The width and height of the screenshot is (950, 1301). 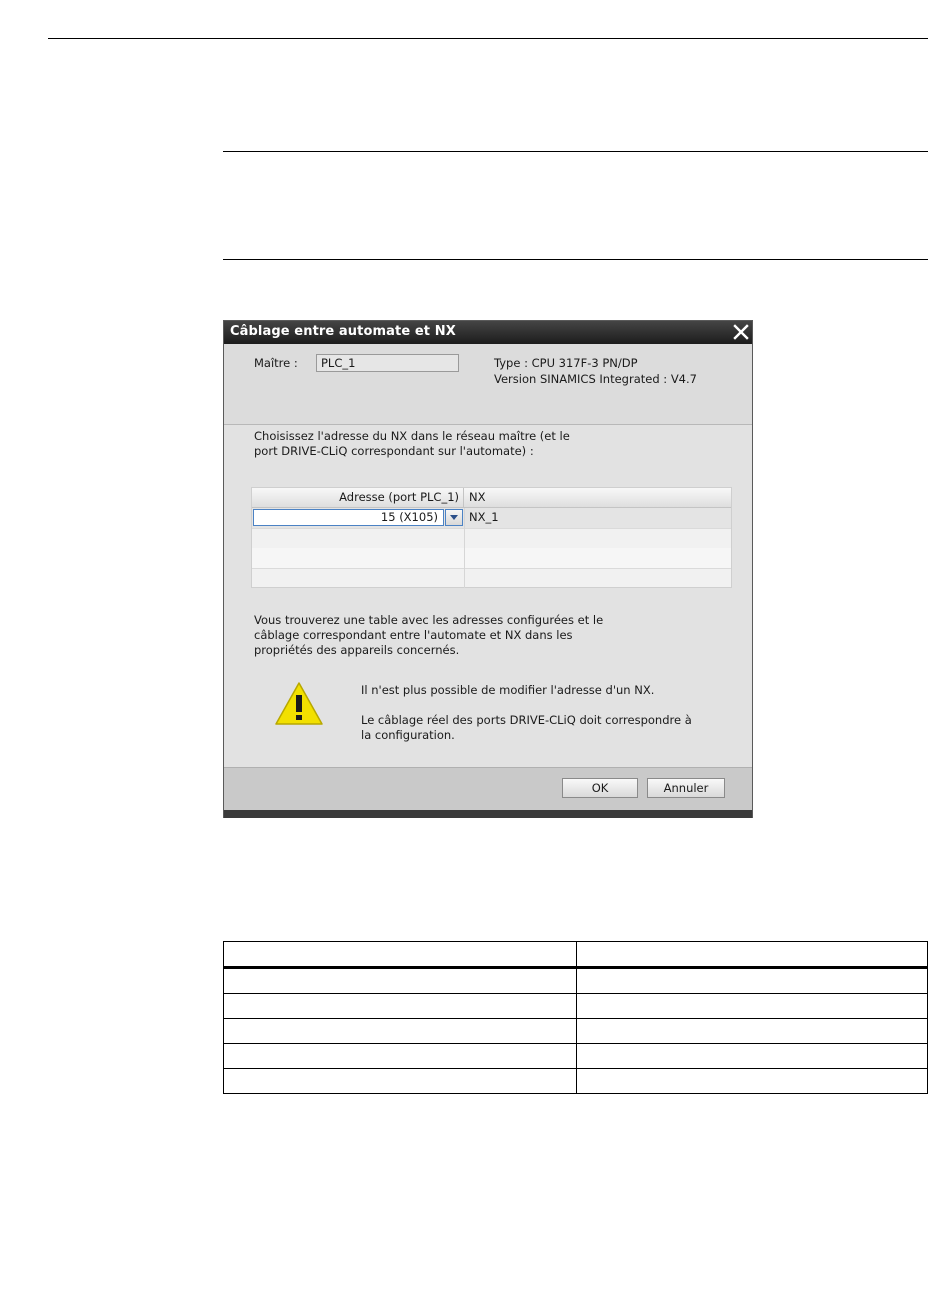 I want to click on master-field: PLC_1, so click(x=387, y=363).